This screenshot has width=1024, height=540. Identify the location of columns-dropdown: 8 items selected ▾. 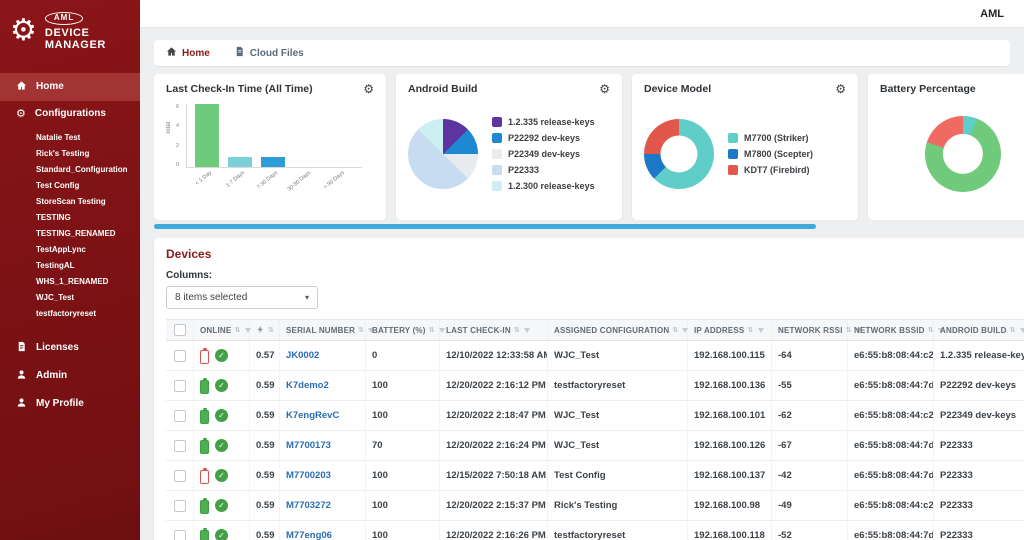
(242, 297).